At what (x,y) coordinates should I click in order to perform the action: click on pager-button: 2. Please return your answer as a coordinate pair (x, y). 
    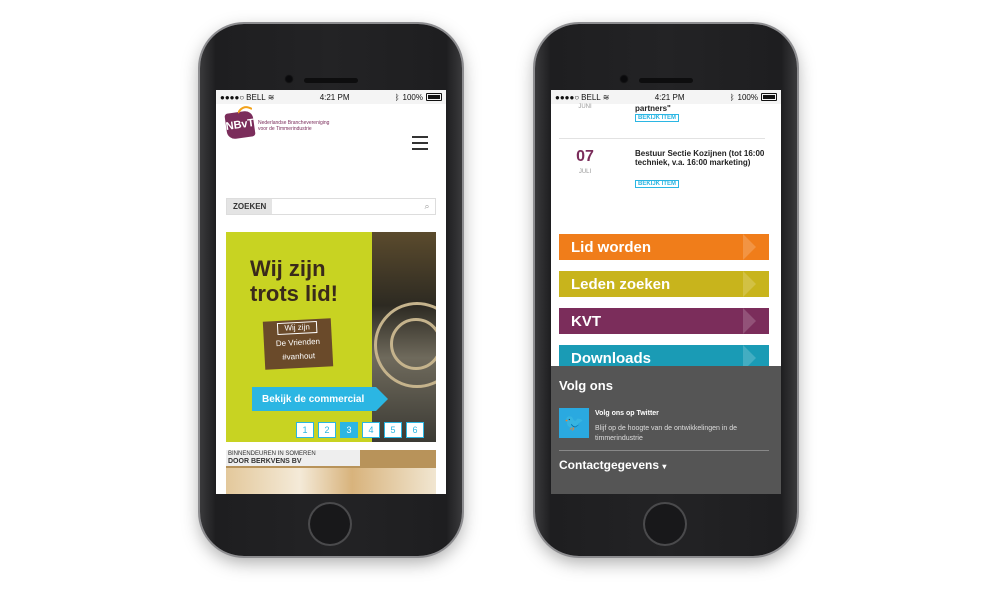
    Looking at the image, I should click on (327, 430).